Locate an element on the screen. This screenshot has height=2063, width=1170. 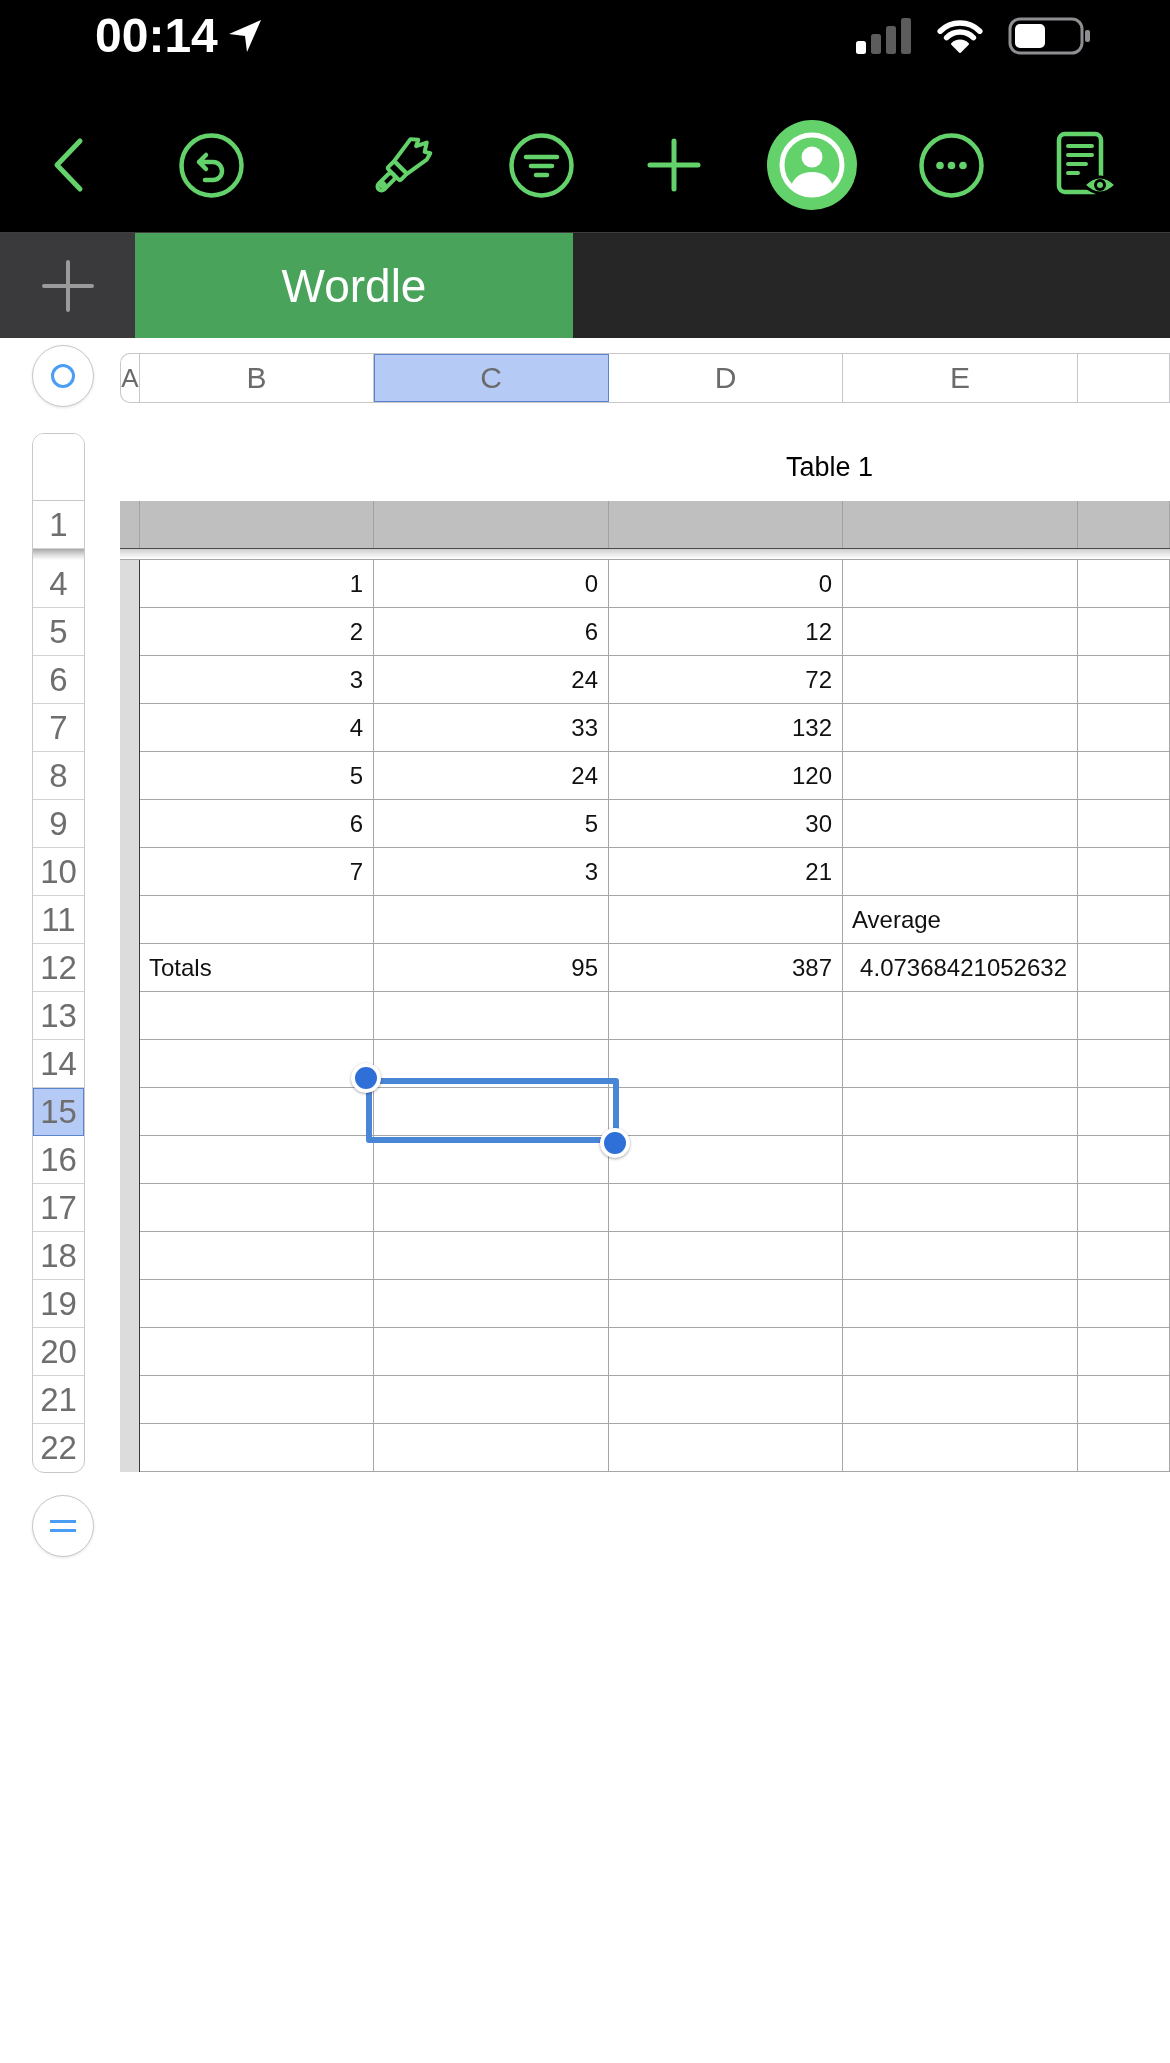
row-number: 17 is located at coordinates (58, 1208).